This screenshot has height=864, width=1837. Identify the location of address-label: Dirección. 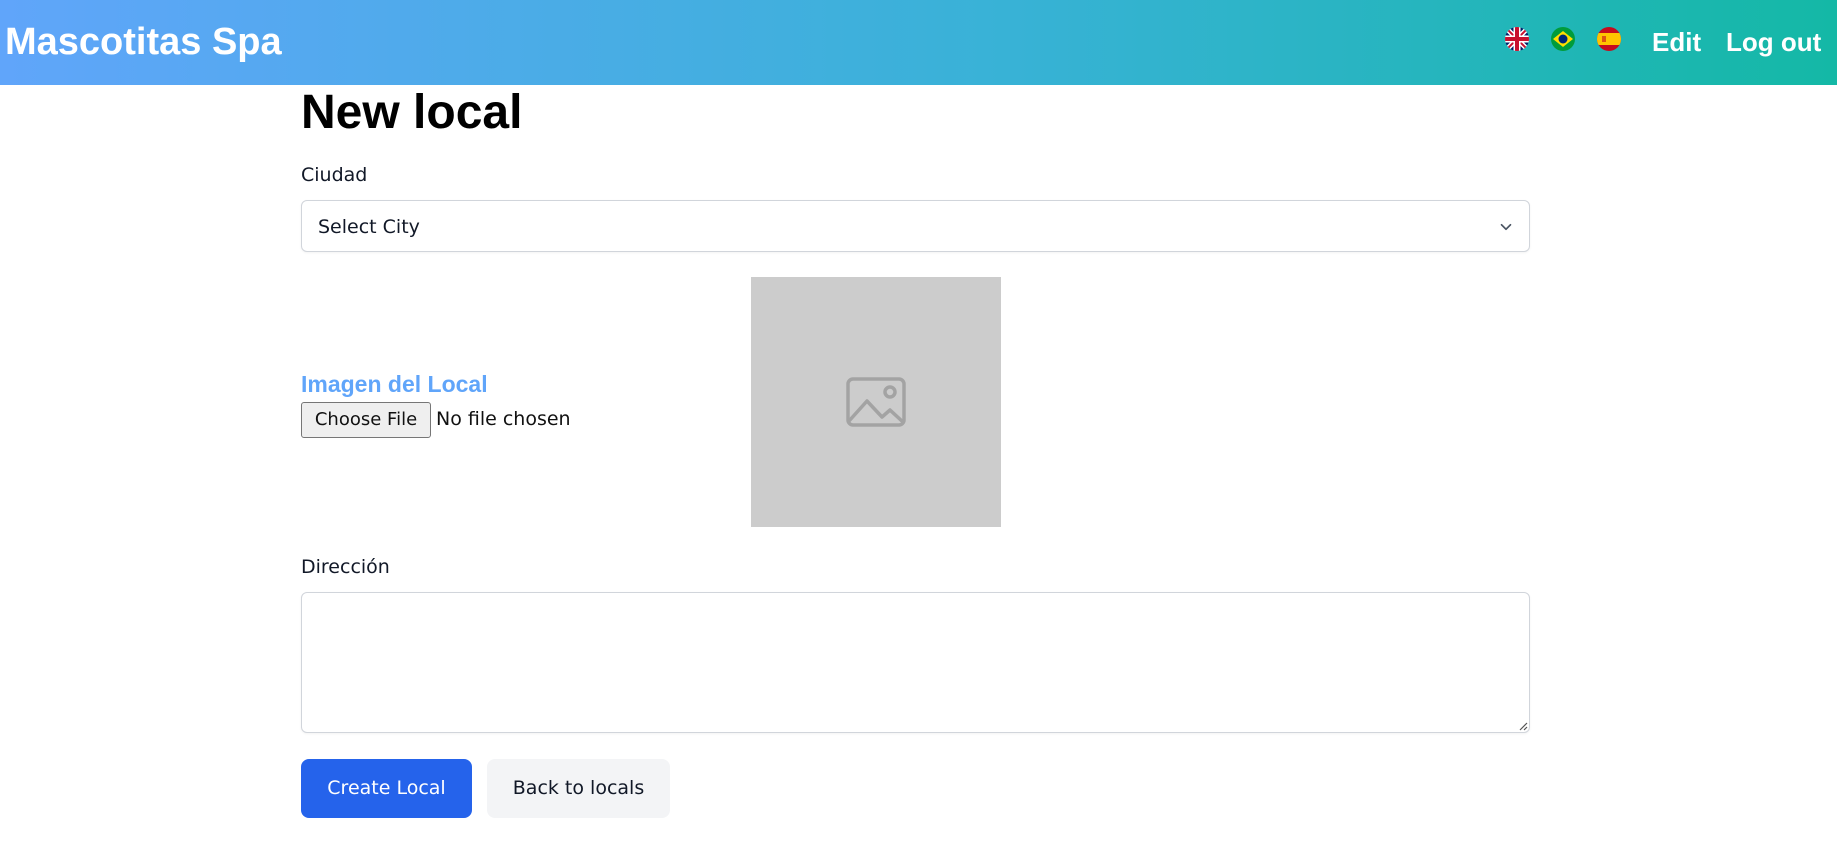
(345, 567).